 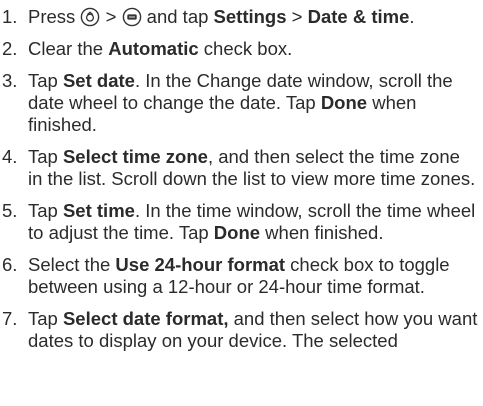 I want to click on ui-term: Date & time, so click(x=358, y=16).